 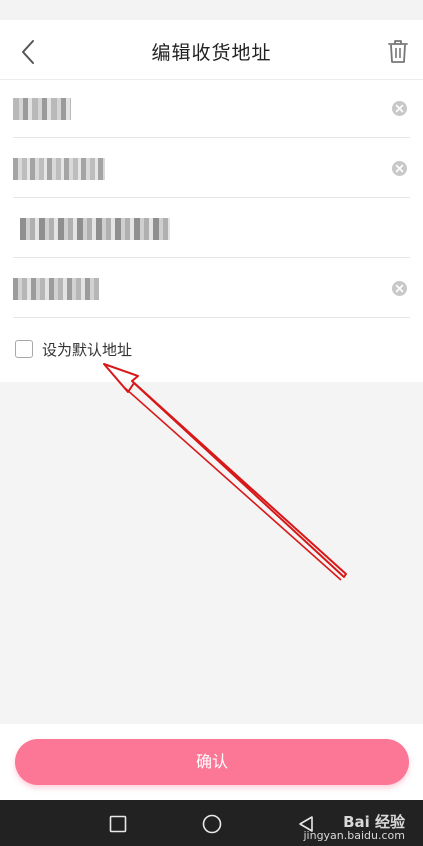 I want to click on trash-icon, so click(x=398, y=51).